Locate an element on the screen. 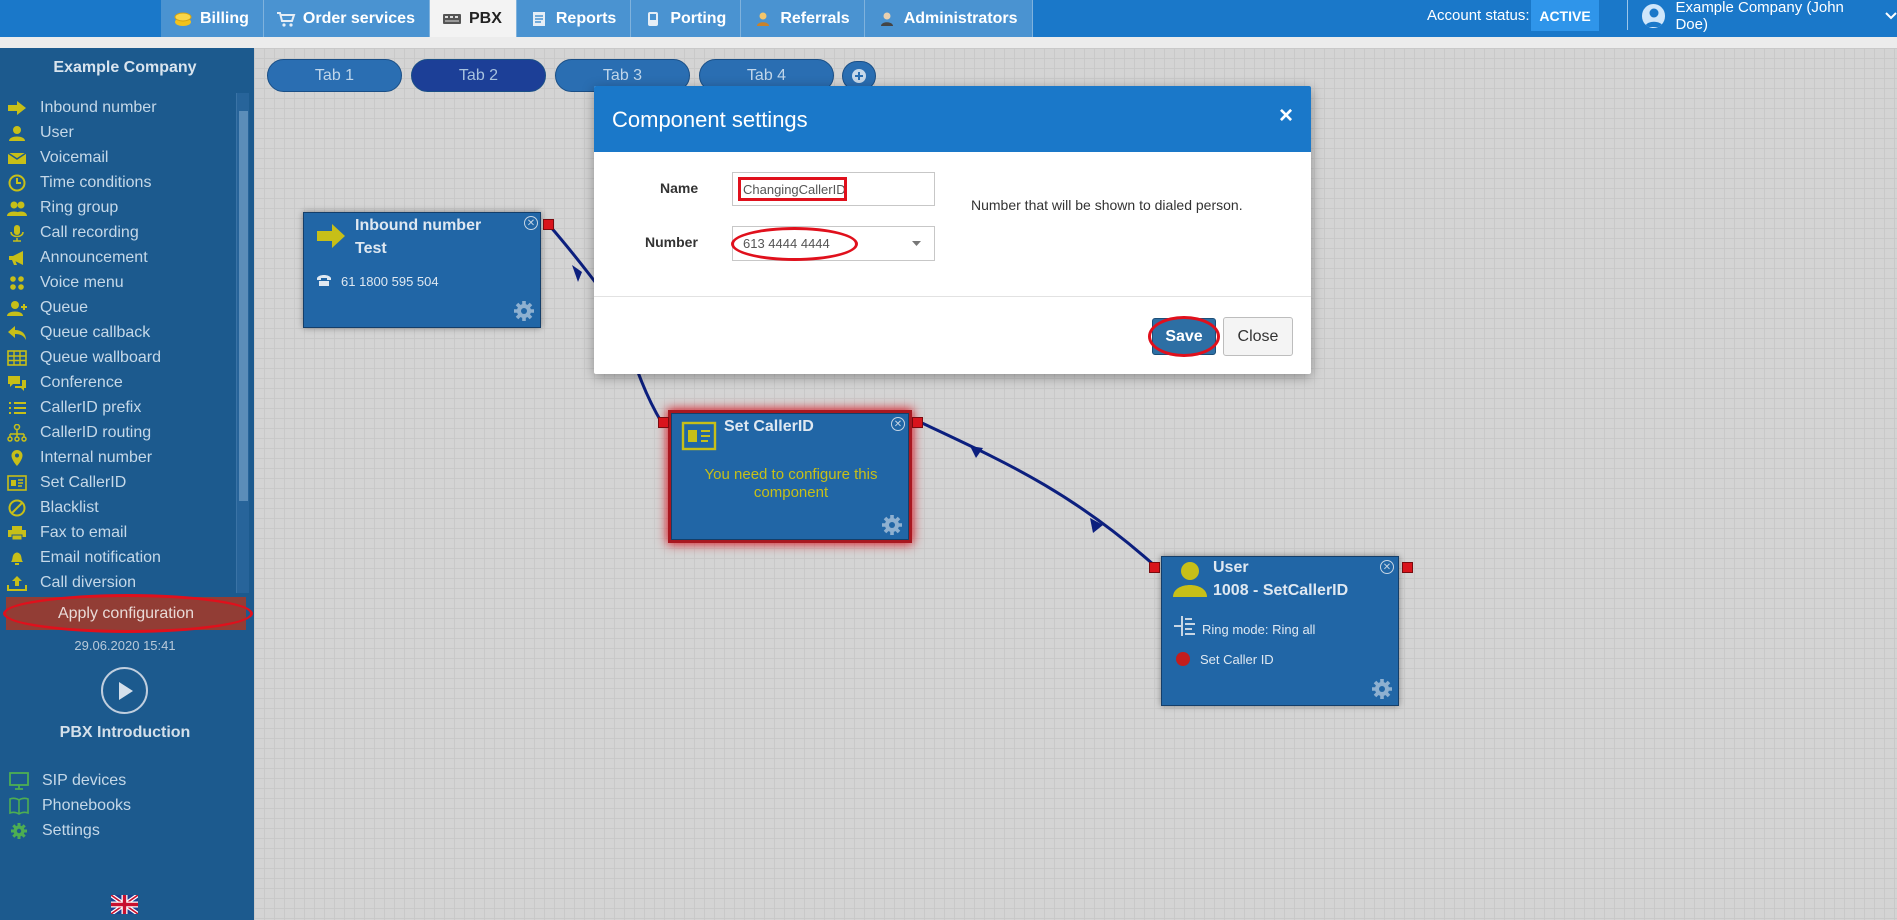 The width and height of the screenshot is (1897, 920). sidebar-item-label: CallerID prefix is located at coordinates (91, 407).